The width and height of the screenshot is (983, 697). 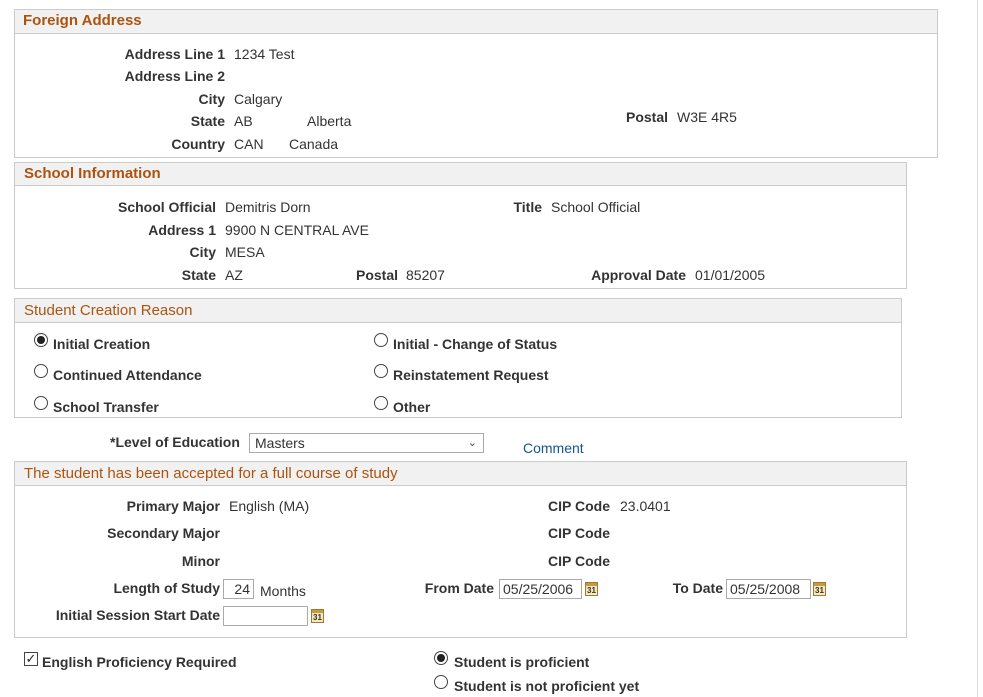 What do you see at coordinates (174, 76) in the screenshot?
I see `address-line2-label: Address Line 2` at bounding box center [174, 76].